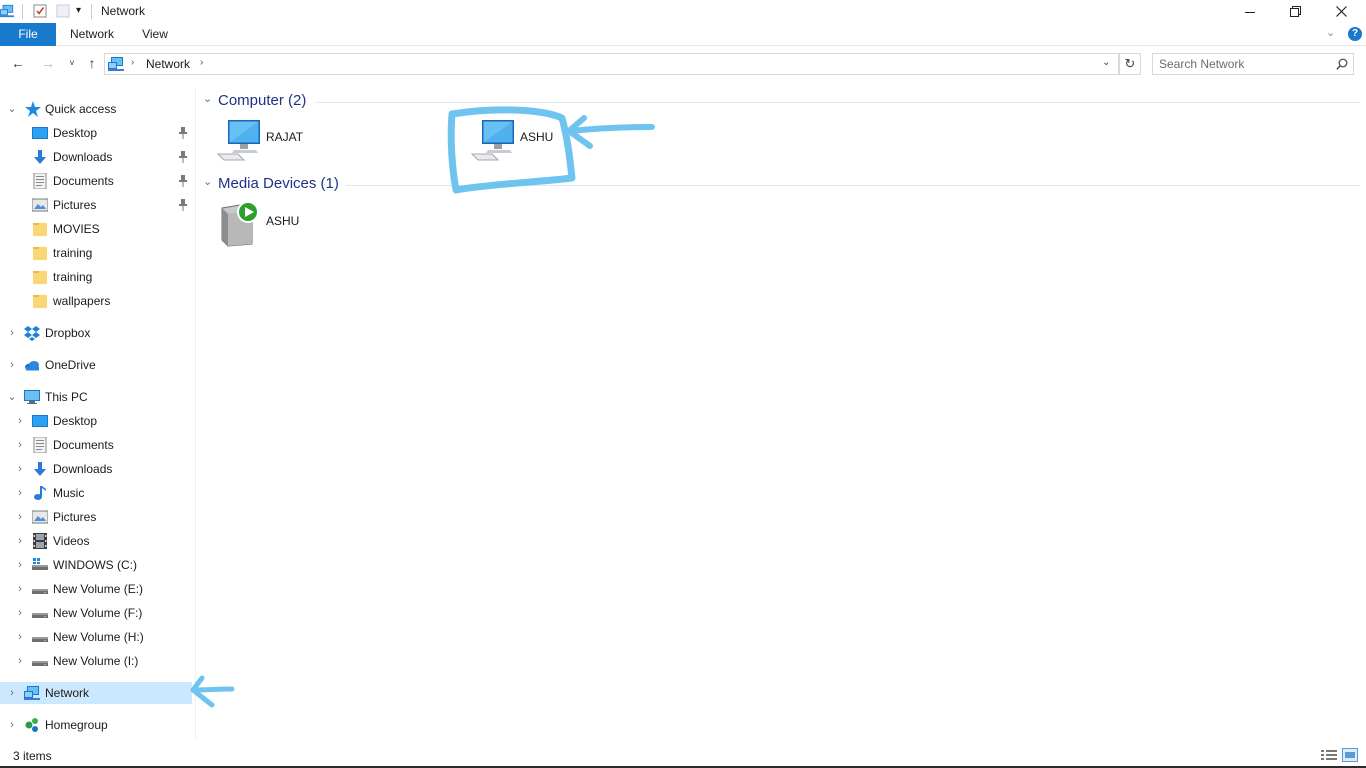 The height and width of the screenshot is (768, 1366). What do you see at coordinates (201, 62) in the screenshot?
I see `breadcrumb-chevron-icon: ›` at bounding box center [201, 62].